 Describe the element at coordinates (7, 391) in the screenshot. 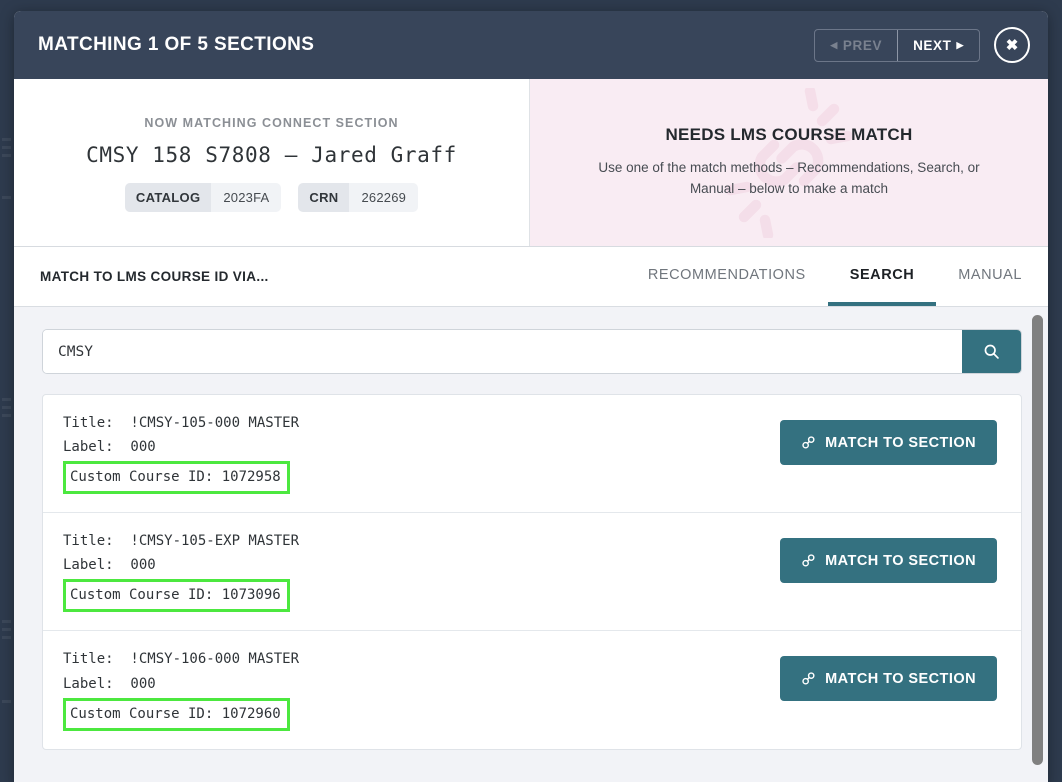

I see `page-backdrop` at that location.